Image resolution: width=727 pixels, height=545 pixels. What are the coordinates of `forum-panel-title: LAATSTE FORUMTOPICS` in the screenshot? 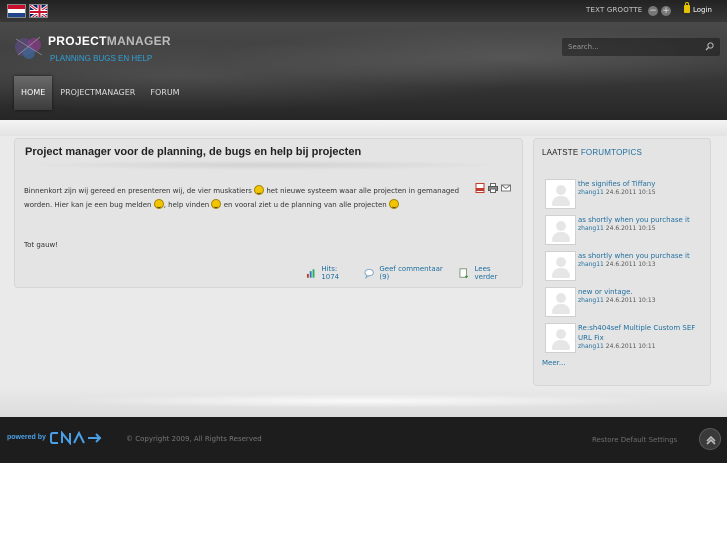 It's located at (592, 152).